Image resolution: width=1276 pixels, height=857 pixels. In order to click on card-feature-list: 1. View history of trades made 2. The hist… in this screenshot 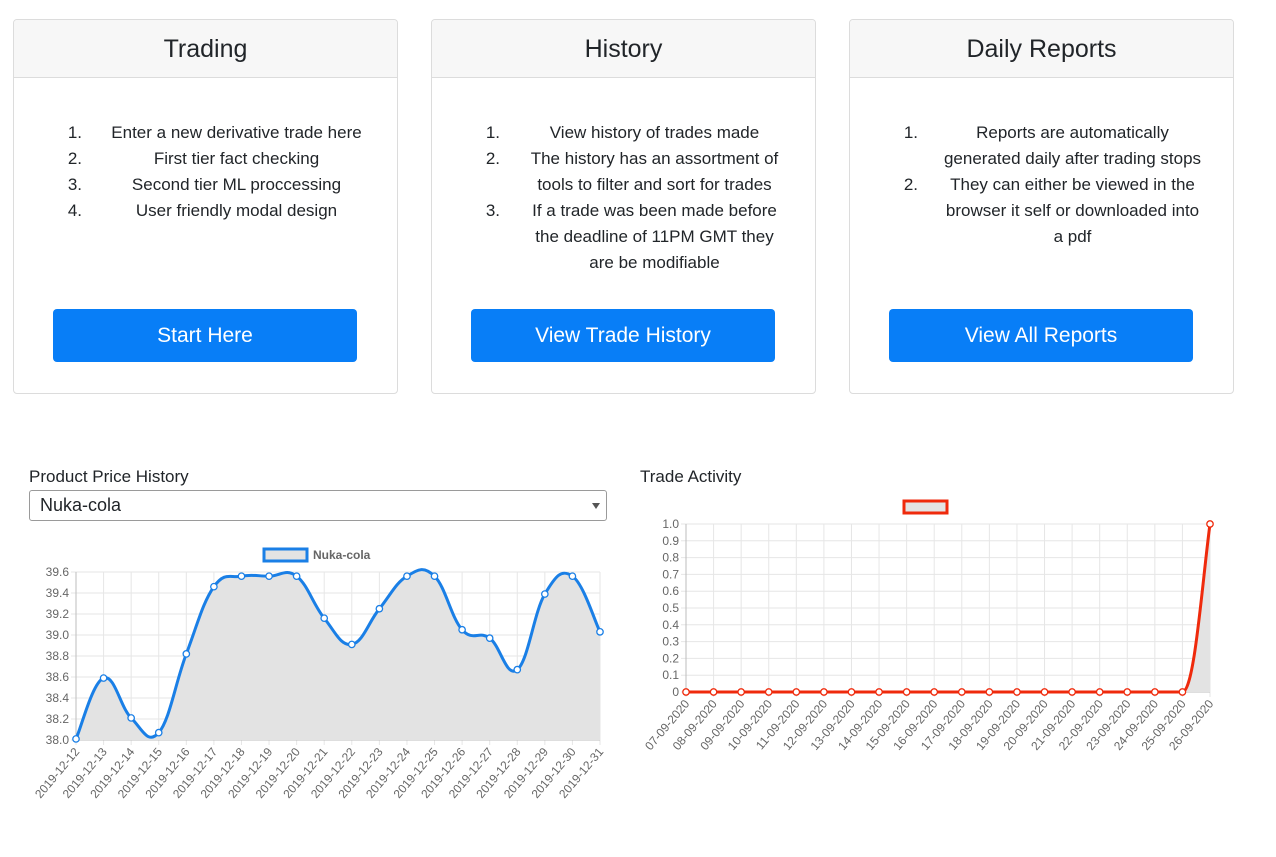, I will do `click(623, 198)`.